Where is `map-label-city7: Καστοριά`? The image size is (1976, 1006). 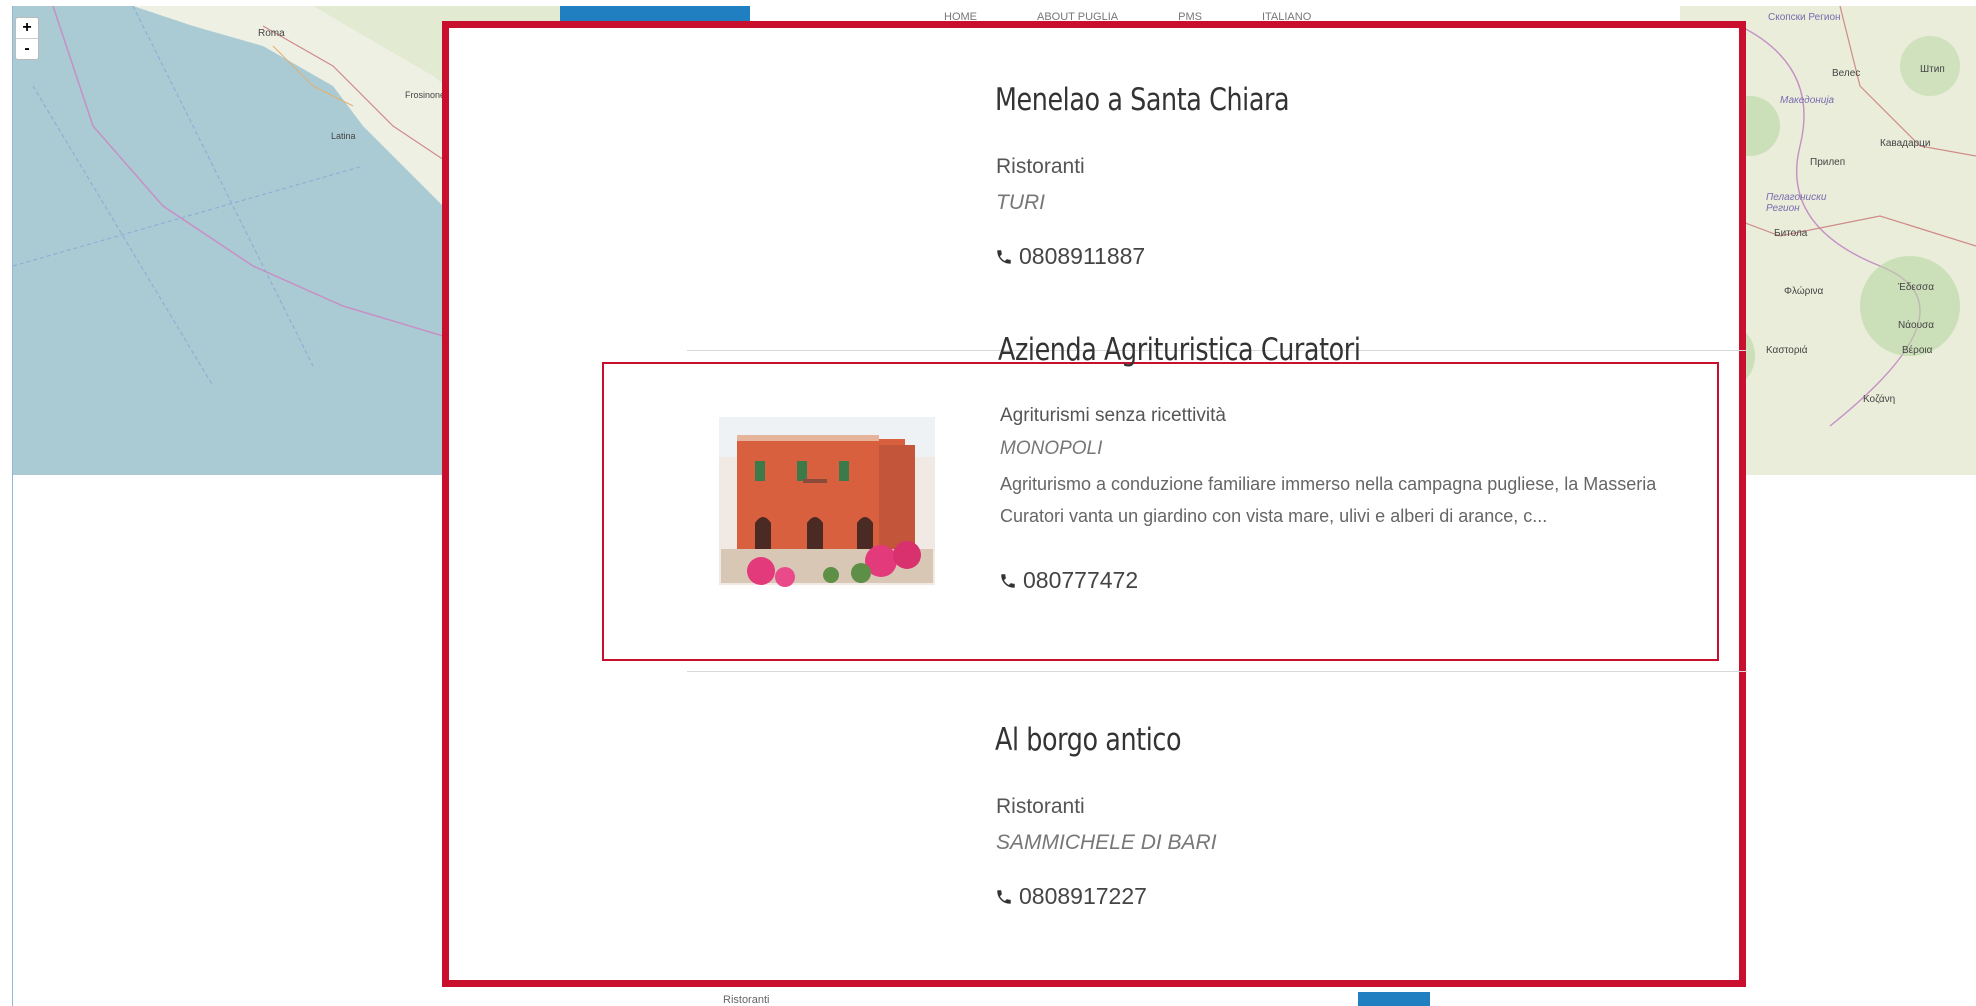
map-label-city7: Καστοριά is located at coordinates (1787, 350).